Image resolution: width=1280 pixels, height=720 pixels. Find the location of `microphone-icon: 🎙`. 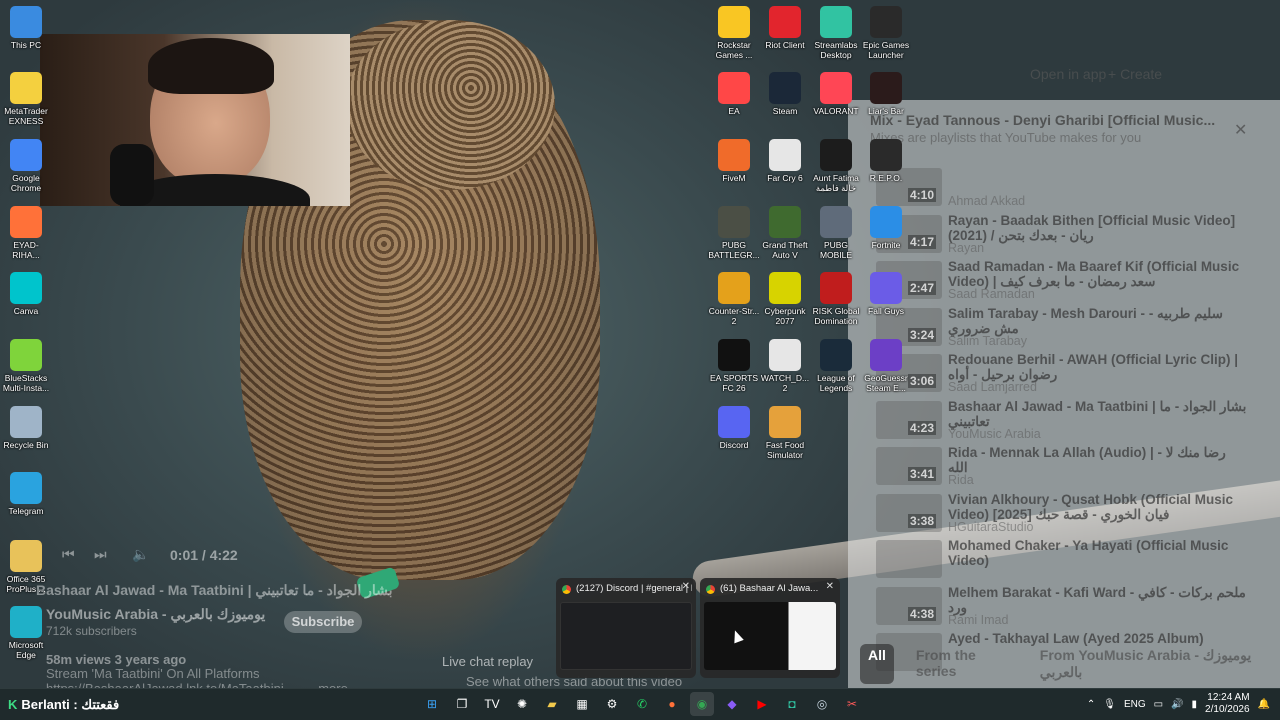

microphone-icon: 🎙 is located at coordinates (1109, 704).